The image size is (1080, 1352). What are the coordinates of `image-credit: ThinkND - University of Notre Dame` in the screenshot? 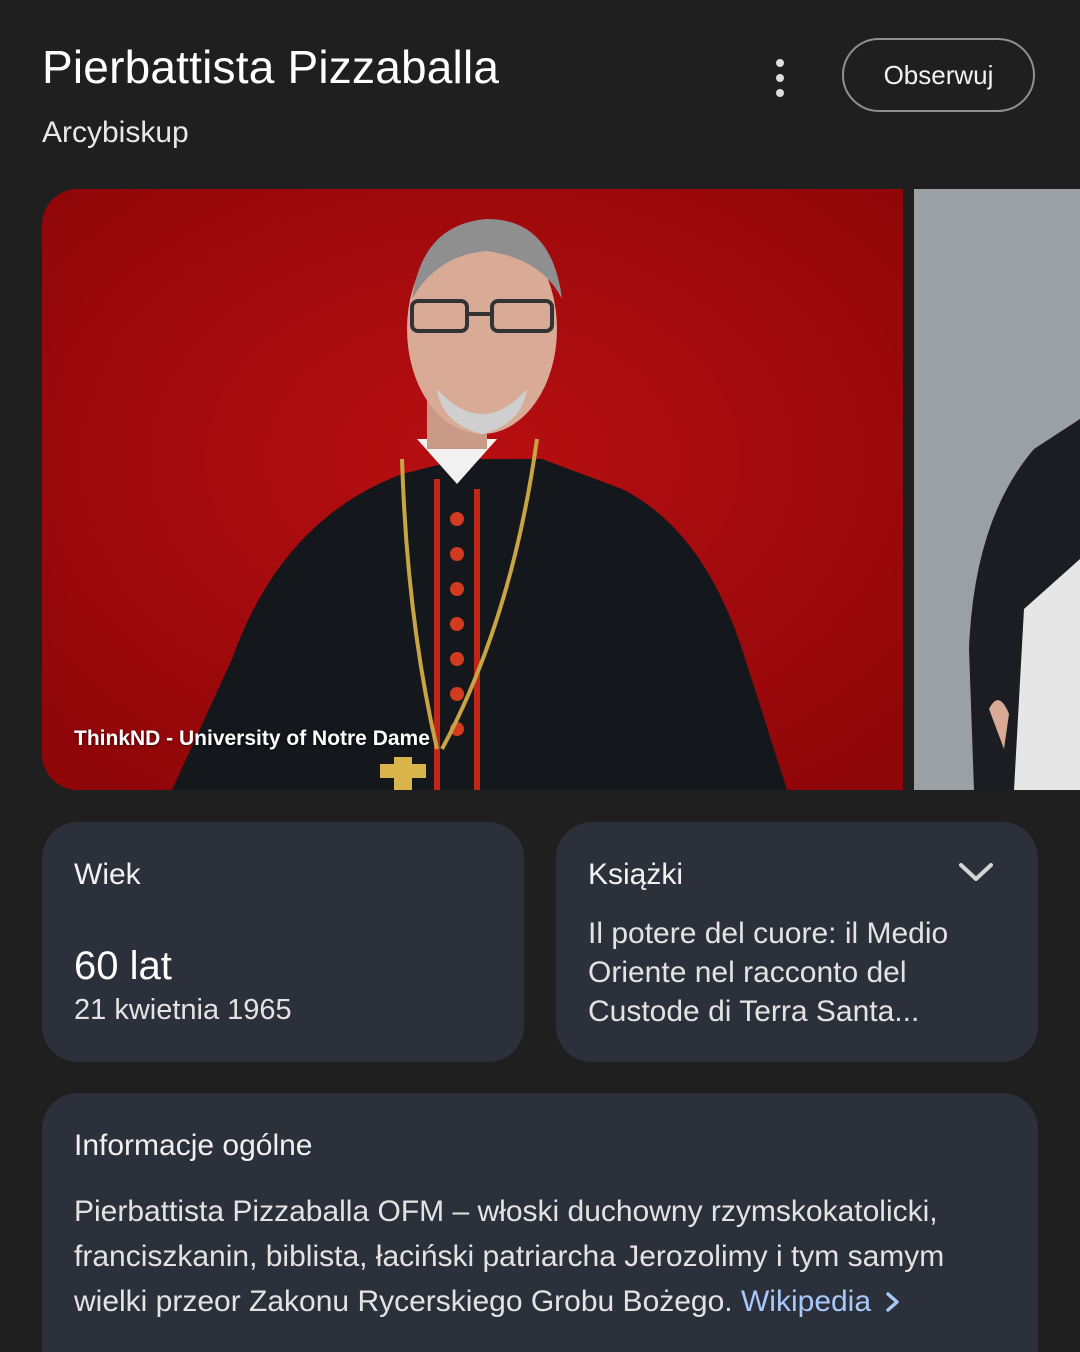 It's located at (252, 738).